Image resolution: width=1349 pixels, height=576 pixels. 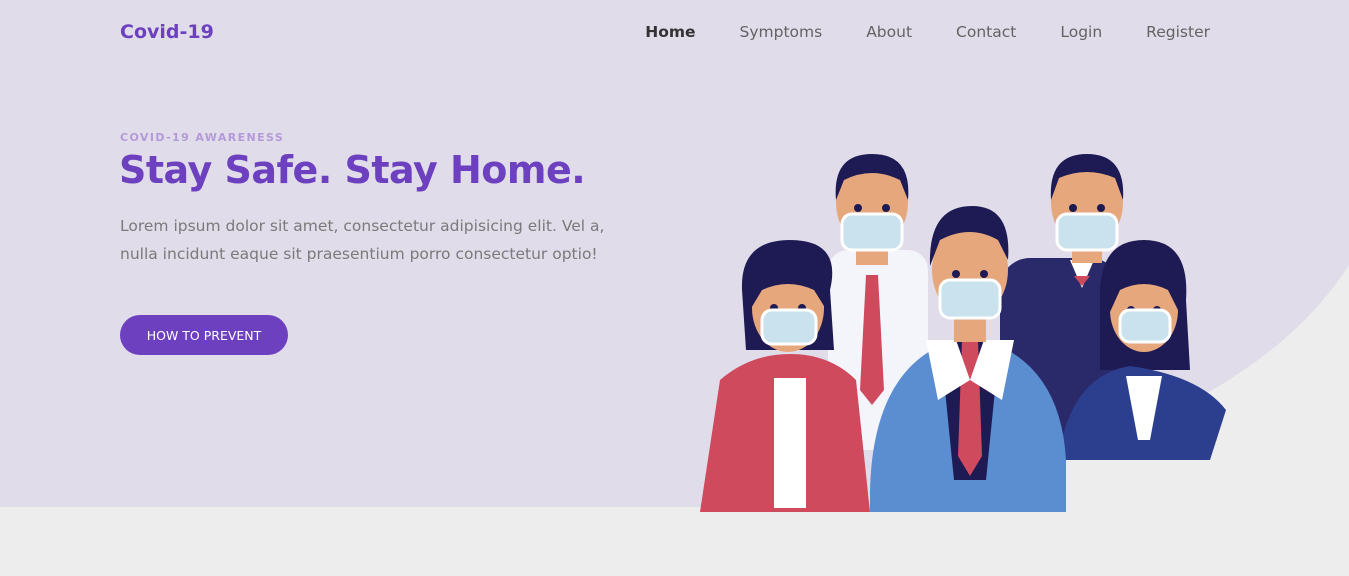 I want to click on hero-eyebrow: COVID-19 AWARENESS, so click(x=202, y=137).